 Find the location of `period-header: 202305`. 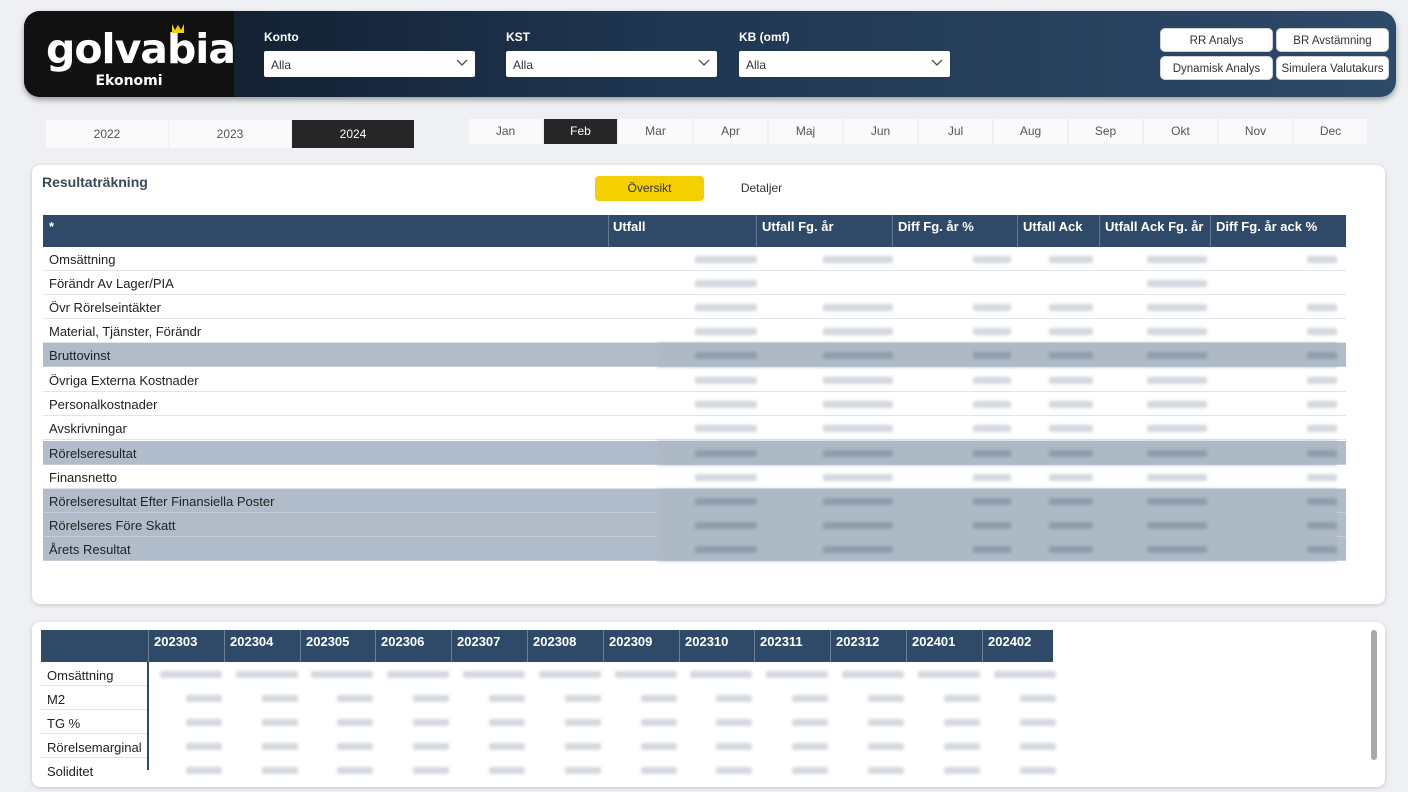

period-header: 202305 is located at coordinates (327, 641).